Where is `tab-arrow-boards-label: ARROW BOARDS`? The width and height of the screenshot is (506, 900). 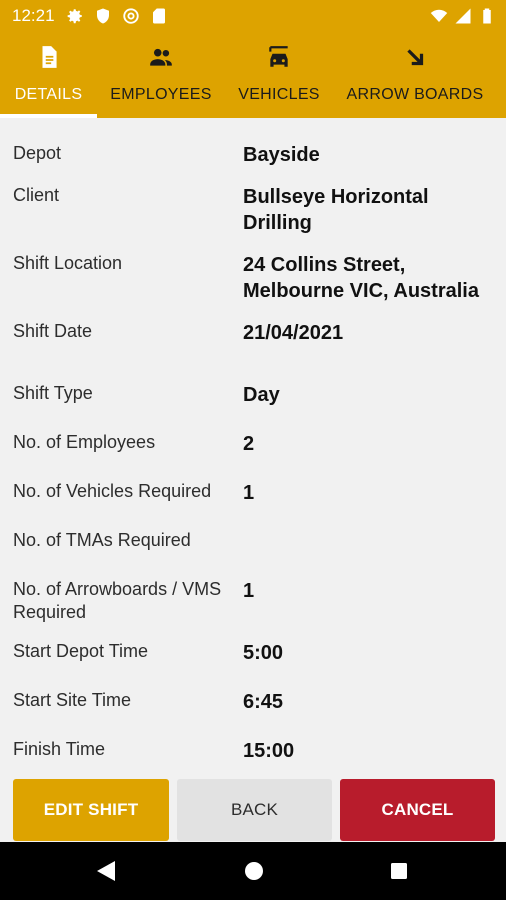
tab-arrow-boards-label: ARROW BOARDS is located at coordinates (415, 94).